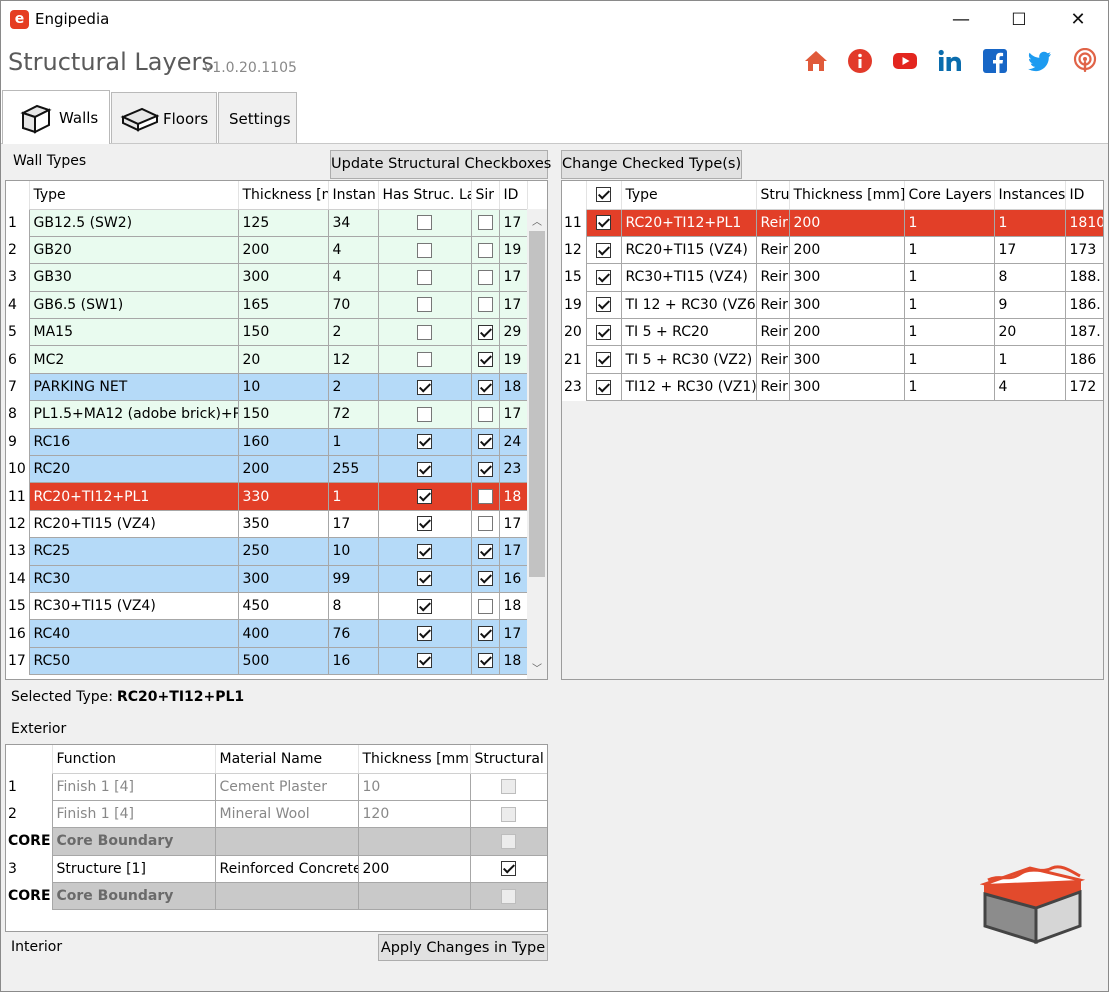  I want to click on material-cell: Cement Plaster, so click(286, 786).